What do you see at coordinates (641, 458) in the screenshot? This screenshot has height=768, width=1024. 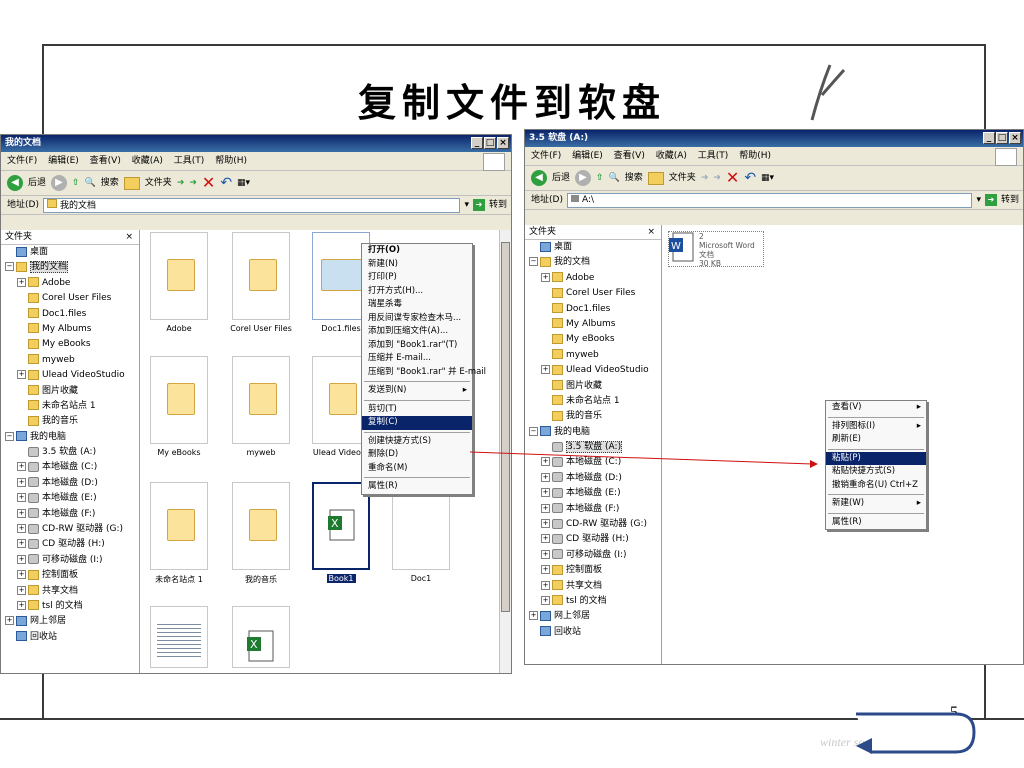 I see `arrow-line` at bounding box center [641, 458].